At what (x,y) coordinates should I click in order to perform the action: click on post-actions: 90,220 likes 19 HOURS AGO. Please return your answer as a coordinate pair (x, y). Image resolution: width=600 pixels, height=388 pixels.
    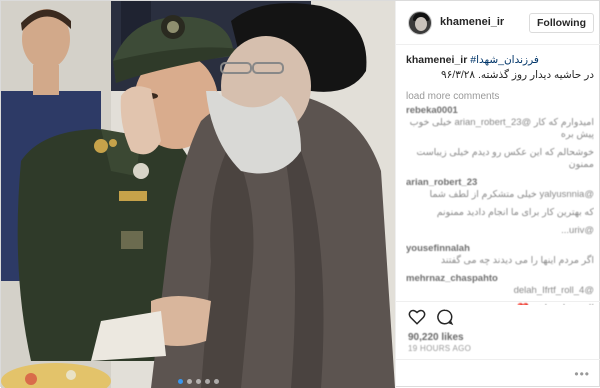
    Looking at the image, I should click on (498, 327).